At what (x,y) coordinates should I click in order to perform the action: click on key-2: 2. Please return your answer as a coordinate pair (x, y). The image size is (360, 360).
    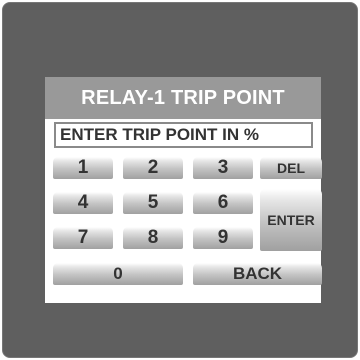
    Looking at the image, I should click on (153, 168).